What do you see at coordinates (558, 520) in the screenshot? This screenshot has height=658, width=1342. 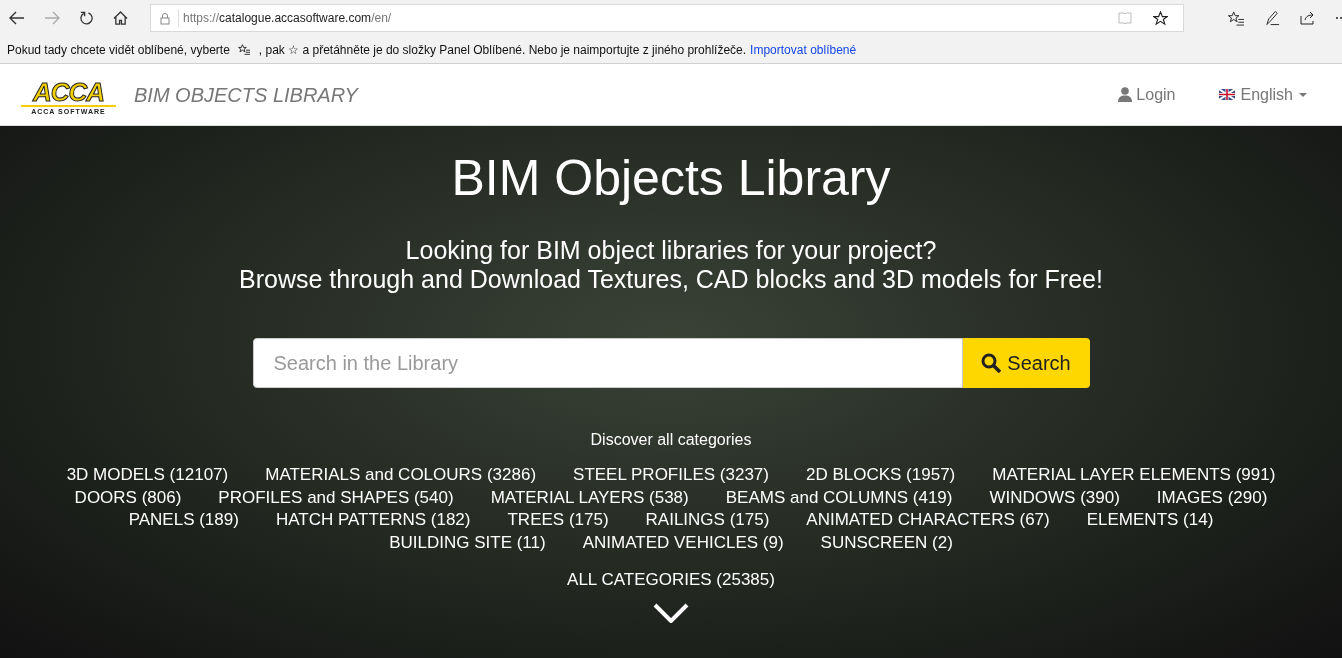 I see `category-link: TREES (175)` at bounding box center [558, 520].